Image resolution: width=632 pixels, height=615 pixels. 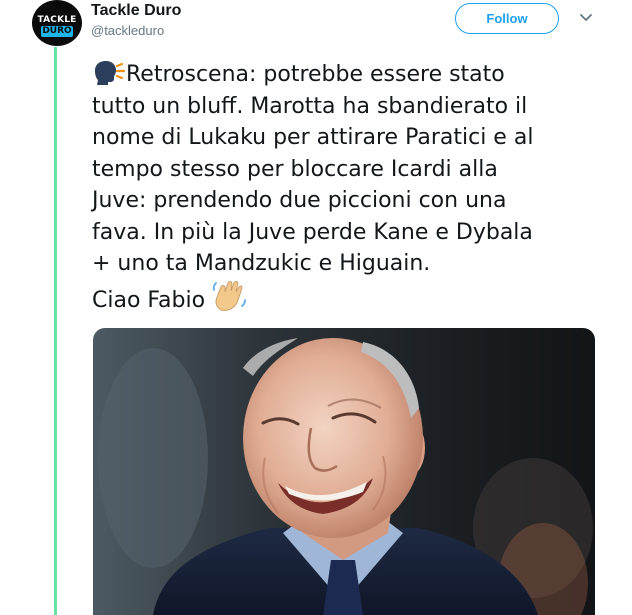 I want to click on thread-line, so click(x=55, y=331).